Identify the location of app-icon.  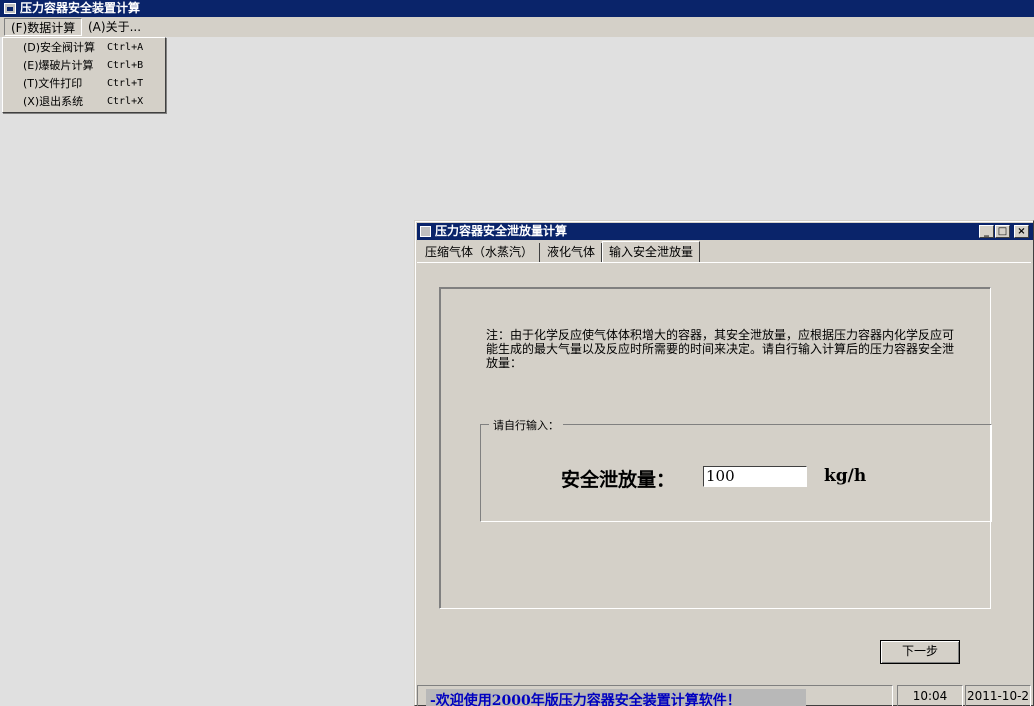
(10, 8).